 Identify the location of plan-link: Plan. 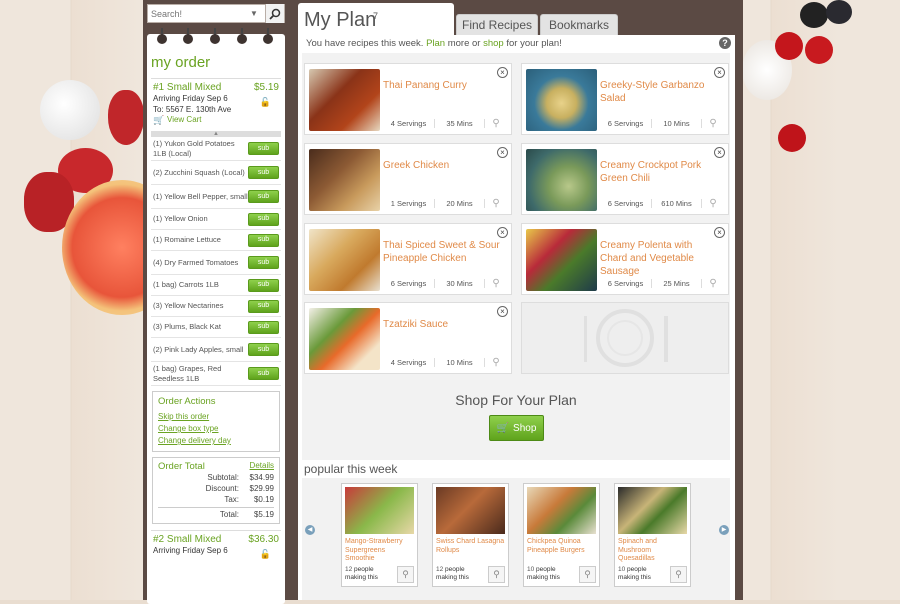
(435, 43).